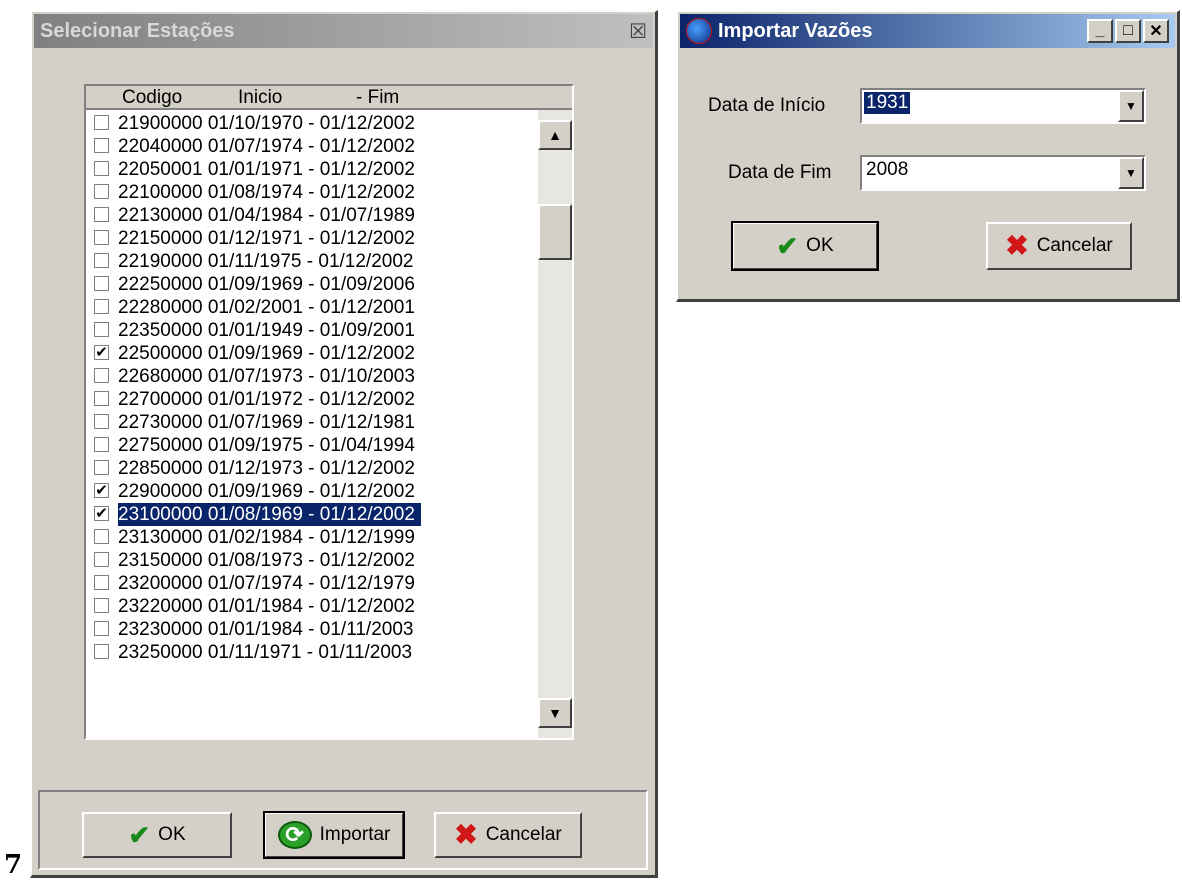  I want to click on table-row: 22150000 01/12/1971 - 01/12/2002, so click(314, 238).